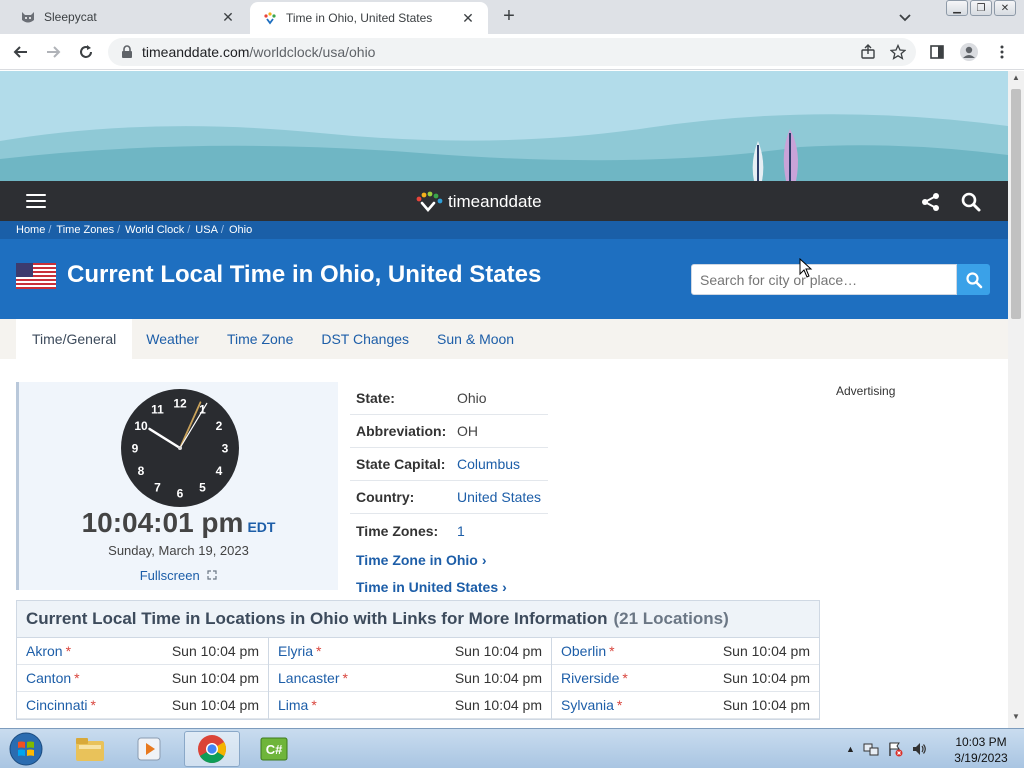  I want to click on timezone-abbr-link: EDT, so click(261, 527).